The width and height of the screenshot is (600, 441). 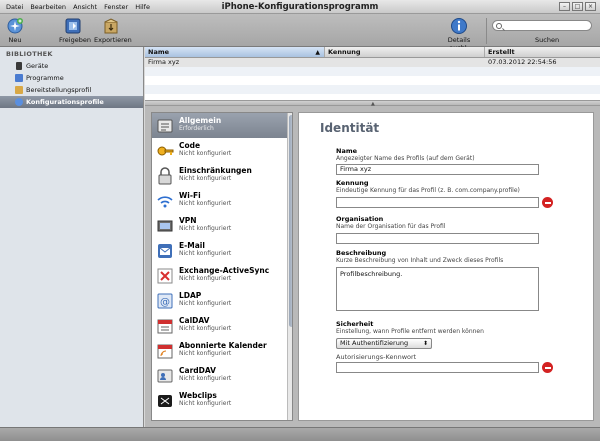 What do you see at coordinates (542, 52) in the screenshot?
I see `column-header-created: Erstellt` at bounding box center [542, 52].